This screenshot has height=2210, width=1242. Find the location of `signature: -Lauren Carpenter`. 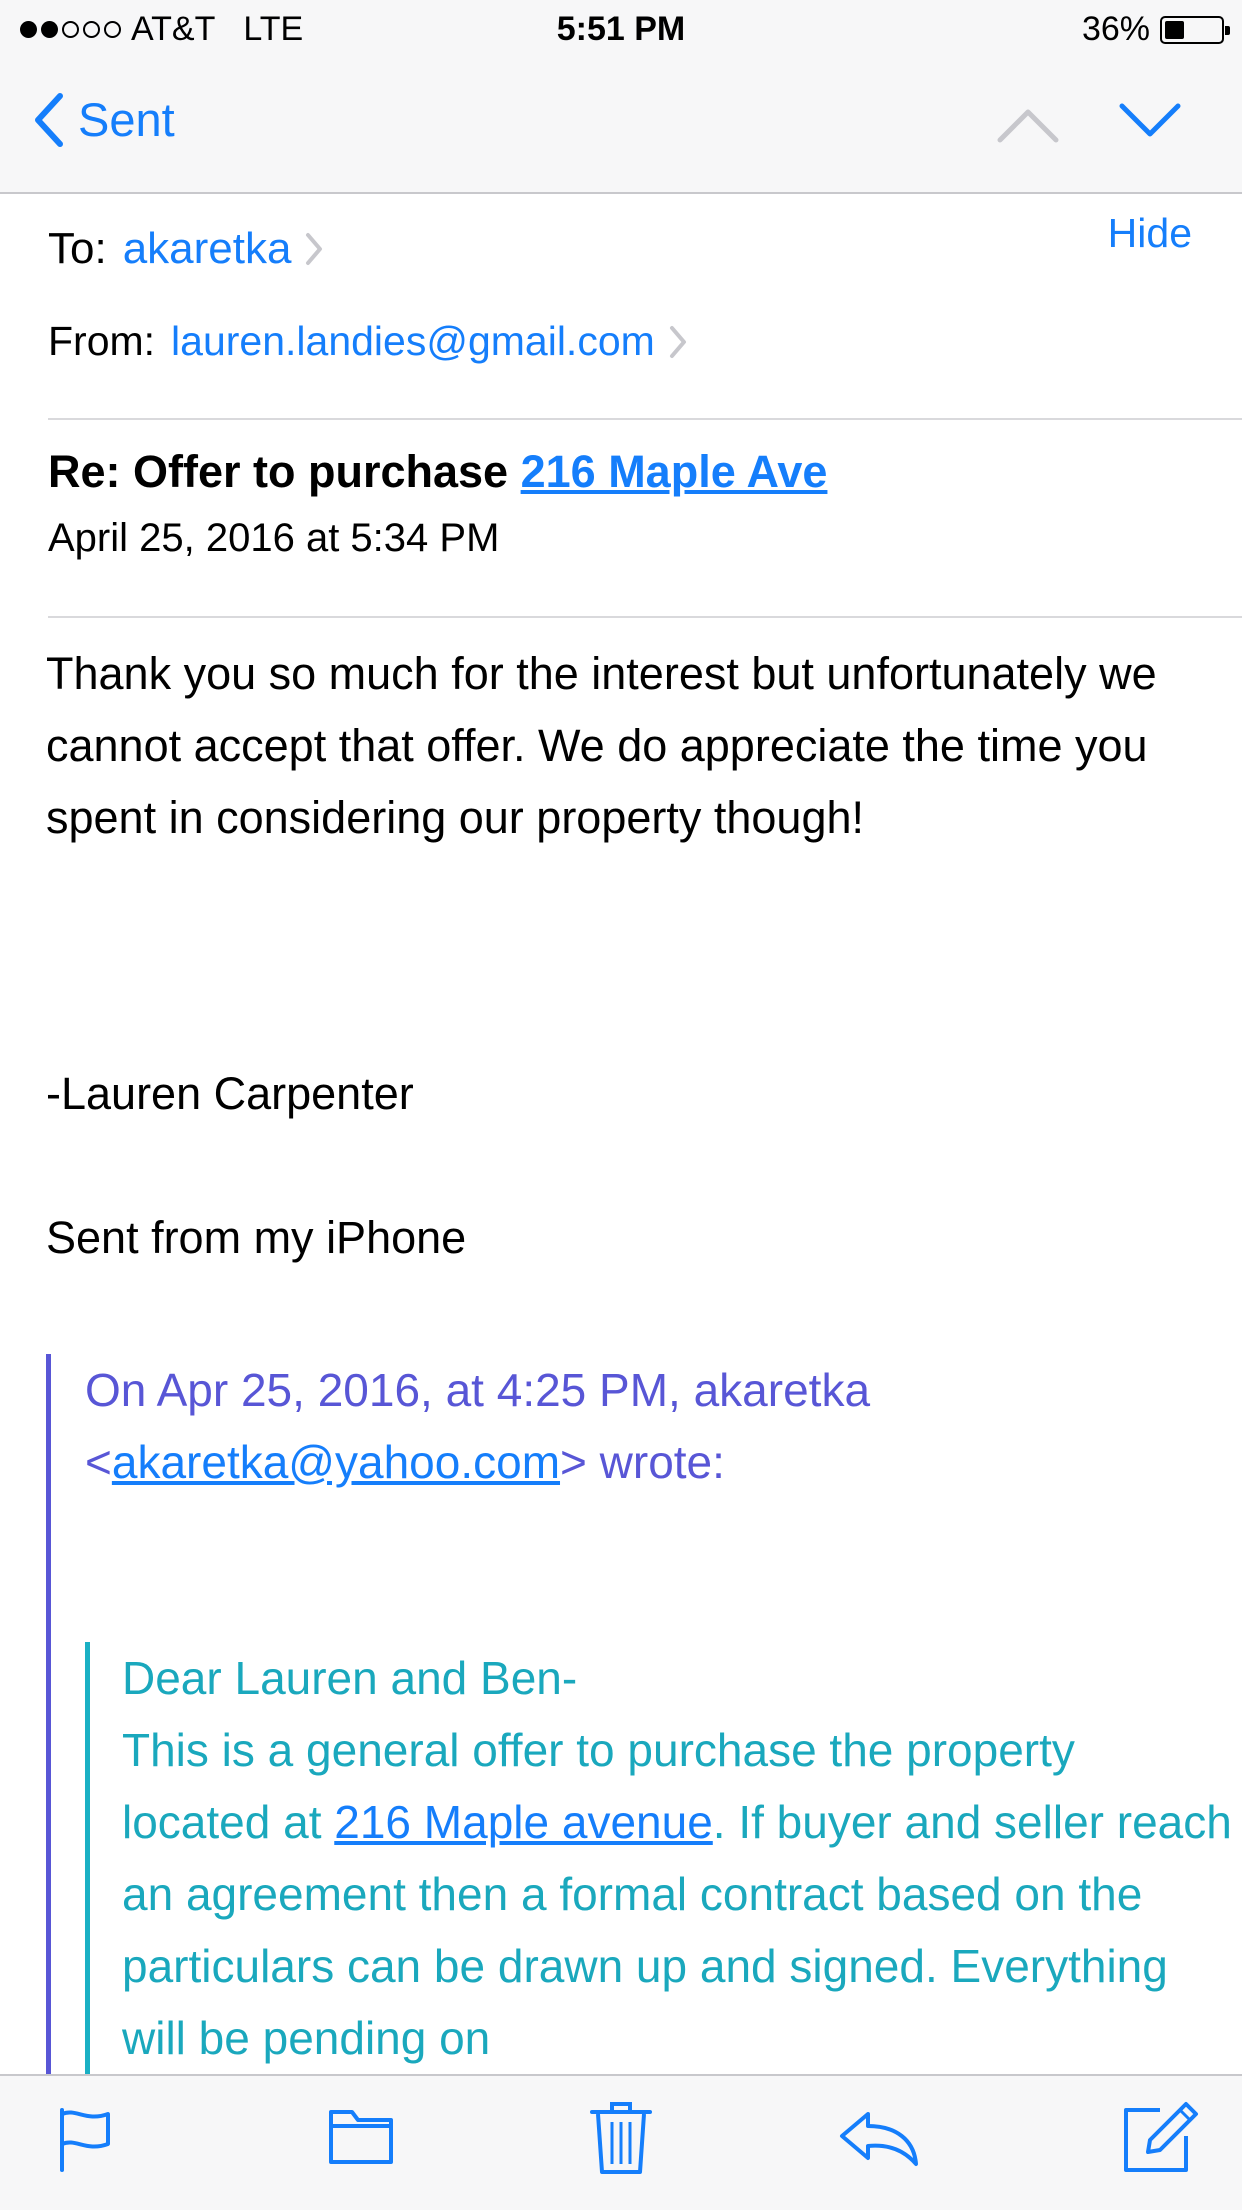

signature: -Lauren Carpenter is located at coordinates (230, 1093).